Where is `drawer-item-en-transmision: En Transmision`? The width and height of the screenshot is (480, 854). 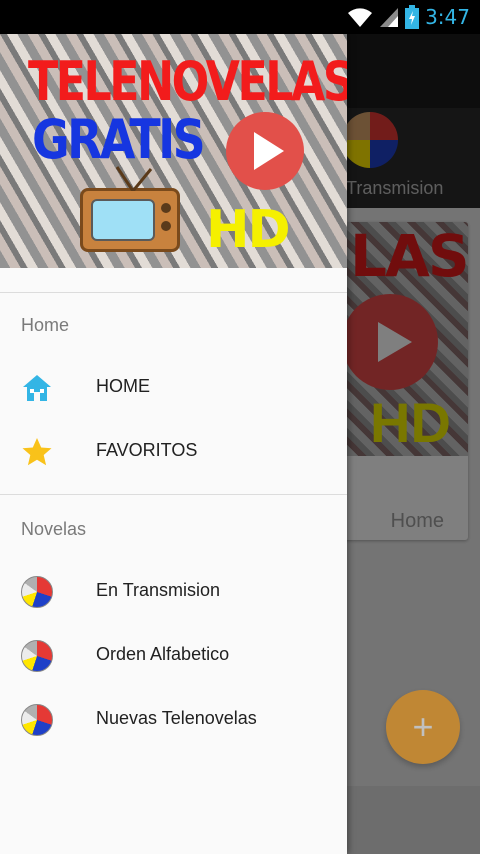 drawer-item-en-transmision: En Transmision is located at coordinates (173, 592).